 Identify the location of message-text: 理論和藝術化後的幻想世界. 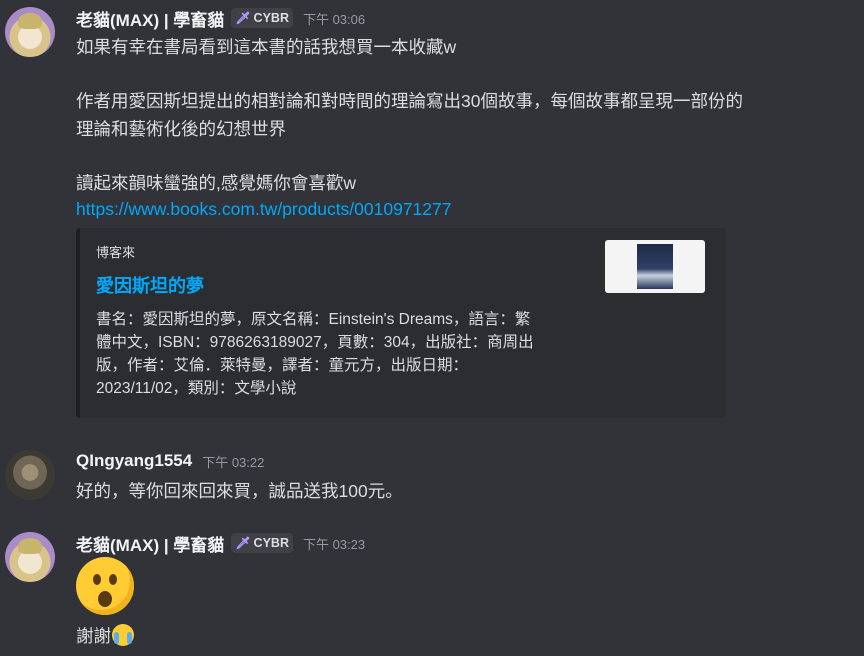
(181, 129).